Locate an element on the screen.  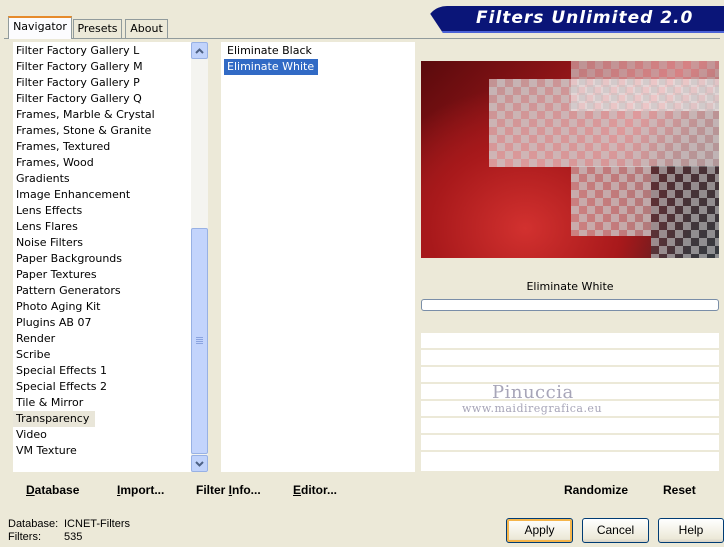
scroll-down-button is located at coordinates (199, 463).